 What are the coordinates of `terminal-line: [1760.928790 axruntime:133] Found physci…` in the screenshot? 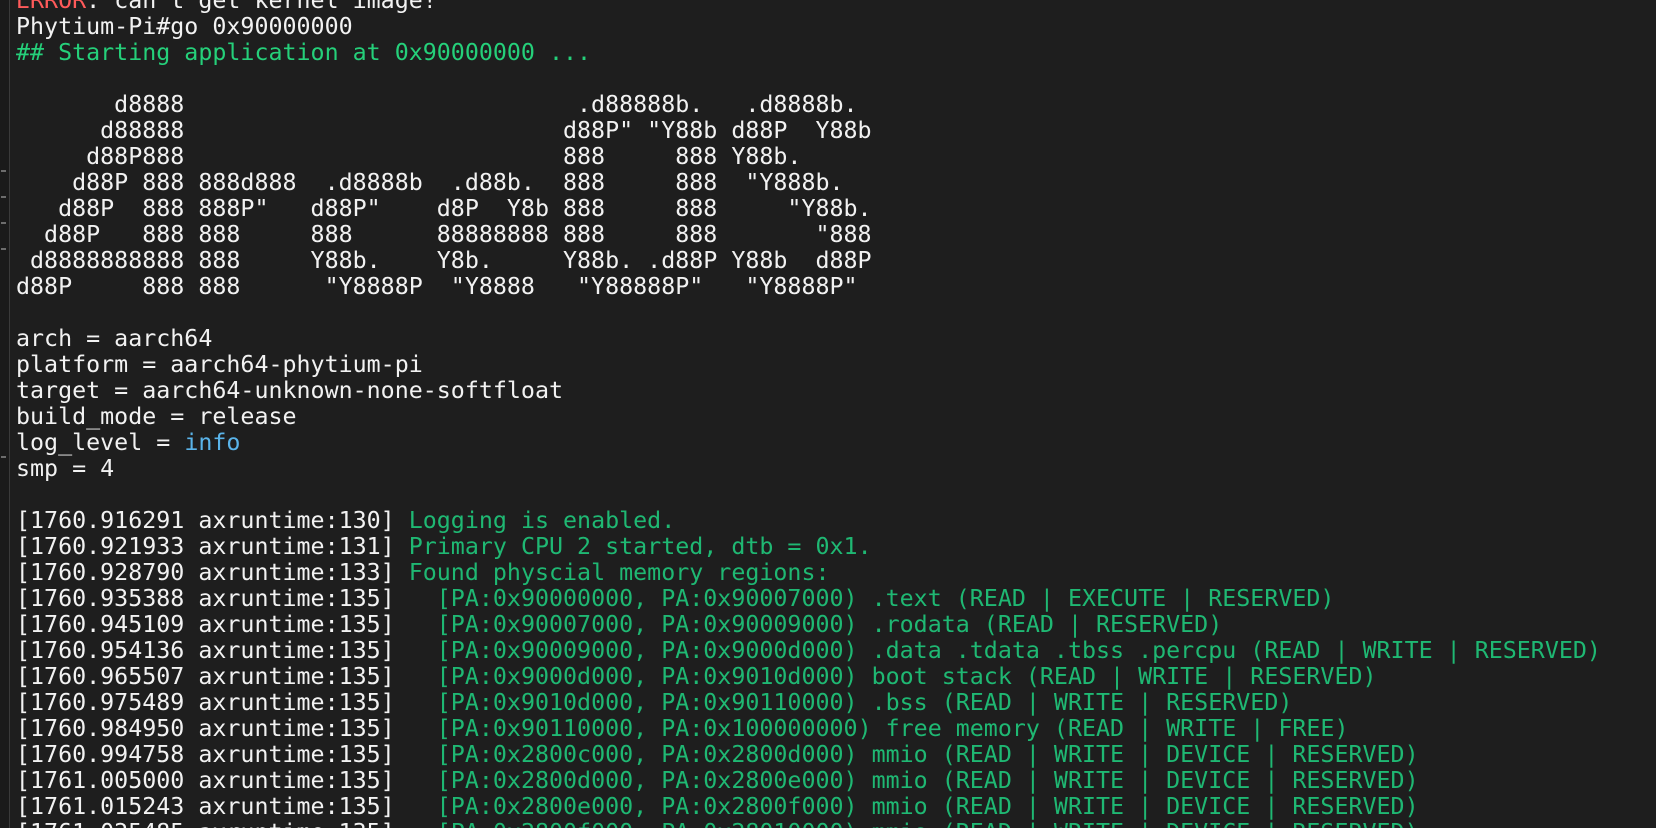 It's located at (808, 573).